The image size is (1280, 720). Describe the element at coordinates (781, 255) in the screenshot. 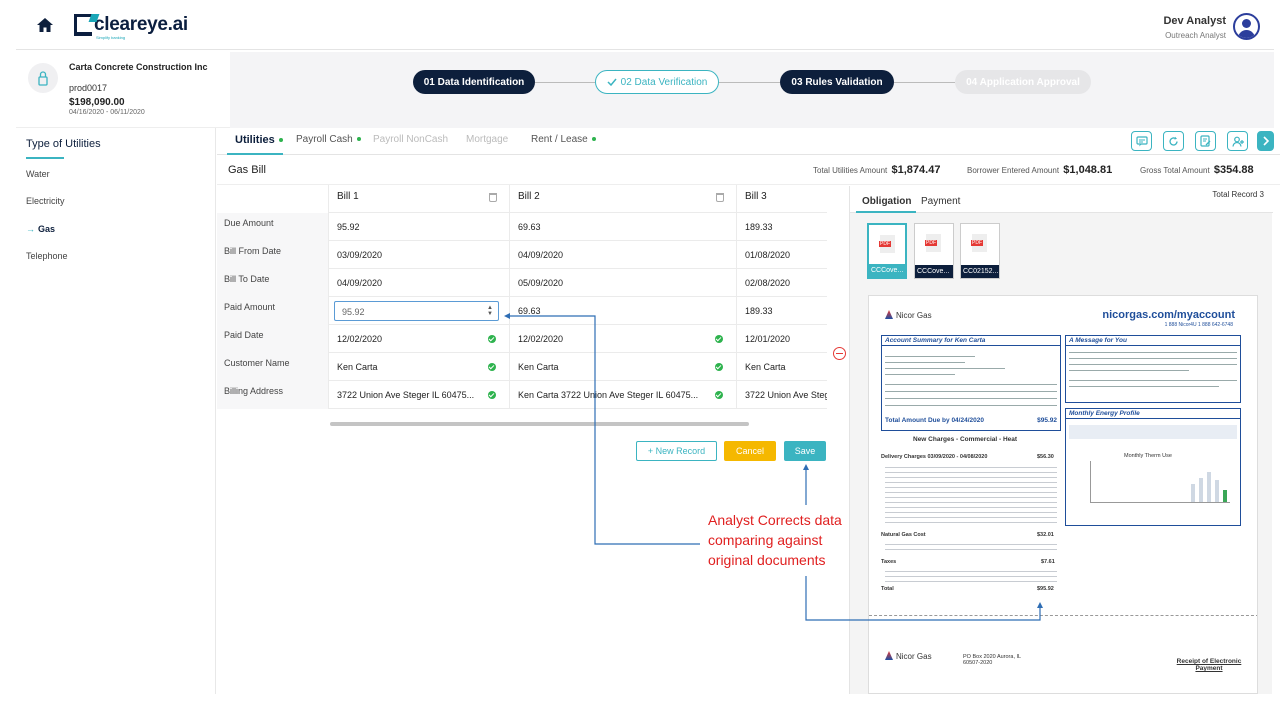

I see `table-cell: 01/08/2020` at that location.